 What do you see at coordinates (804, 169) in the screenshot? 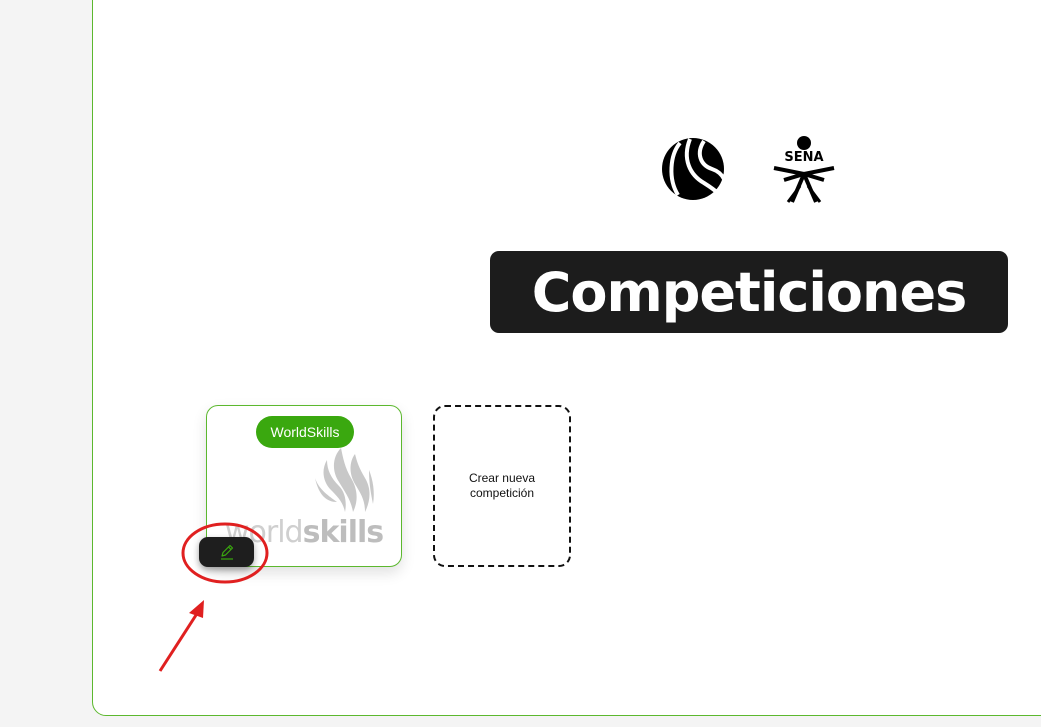
I see `sena-logo: SENA` at bounding box center [804, 169].